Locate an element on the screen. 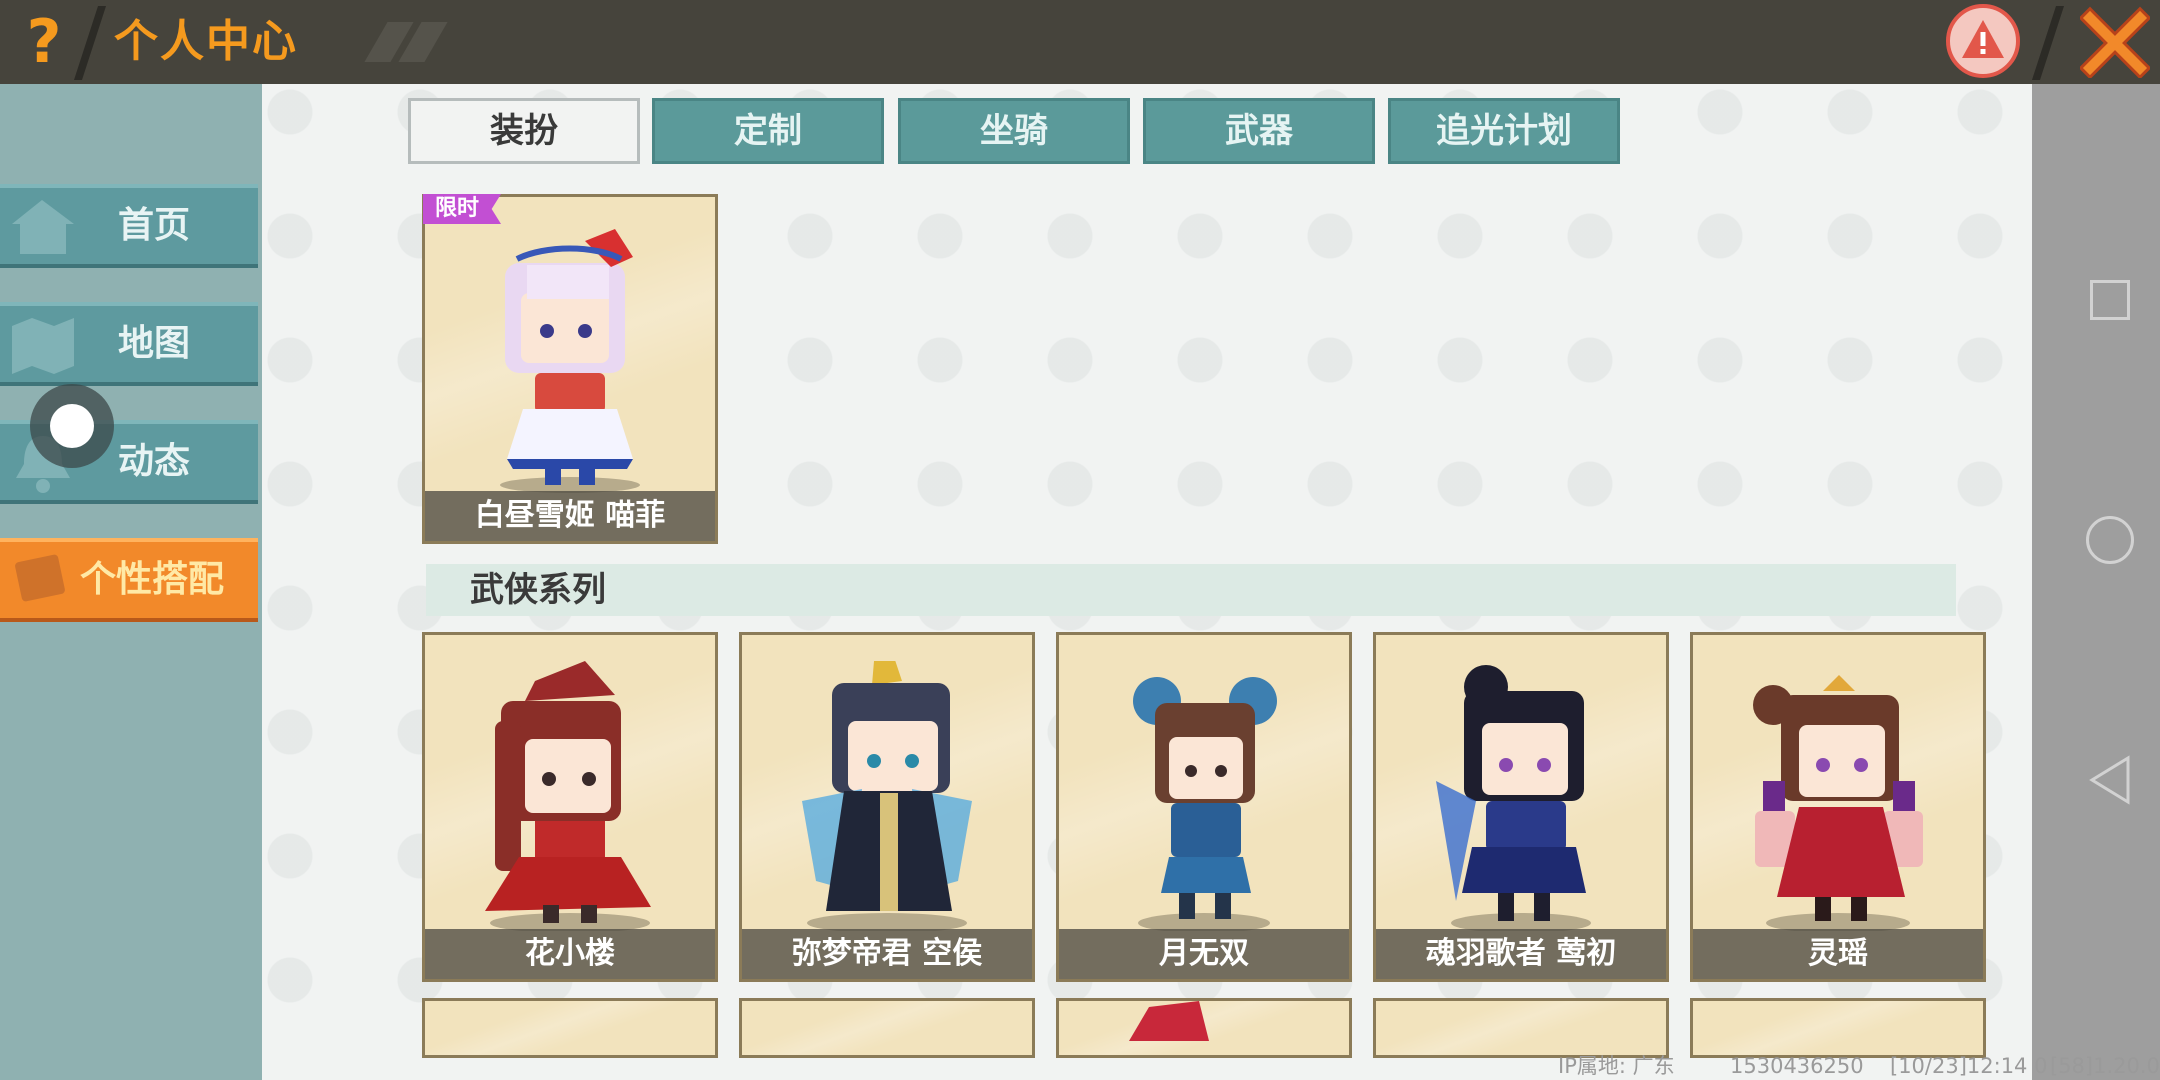 This screenshot has width=2160, height=1080. skin-card: 弥梦帝君 空侯 is located at coordinates (887, 807).